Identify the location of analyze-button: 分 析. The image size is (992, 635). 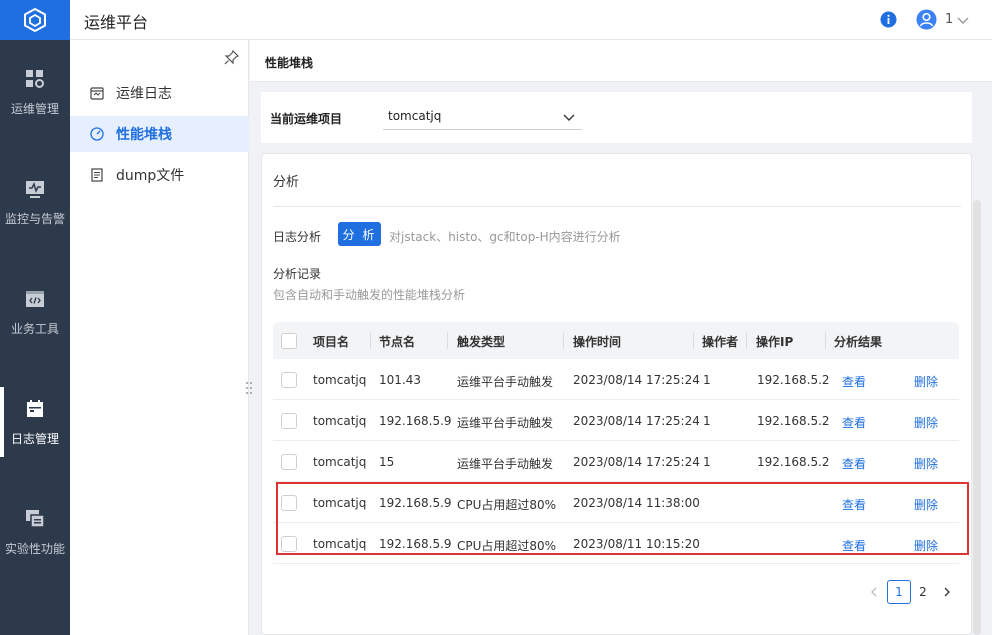
(359, 234).